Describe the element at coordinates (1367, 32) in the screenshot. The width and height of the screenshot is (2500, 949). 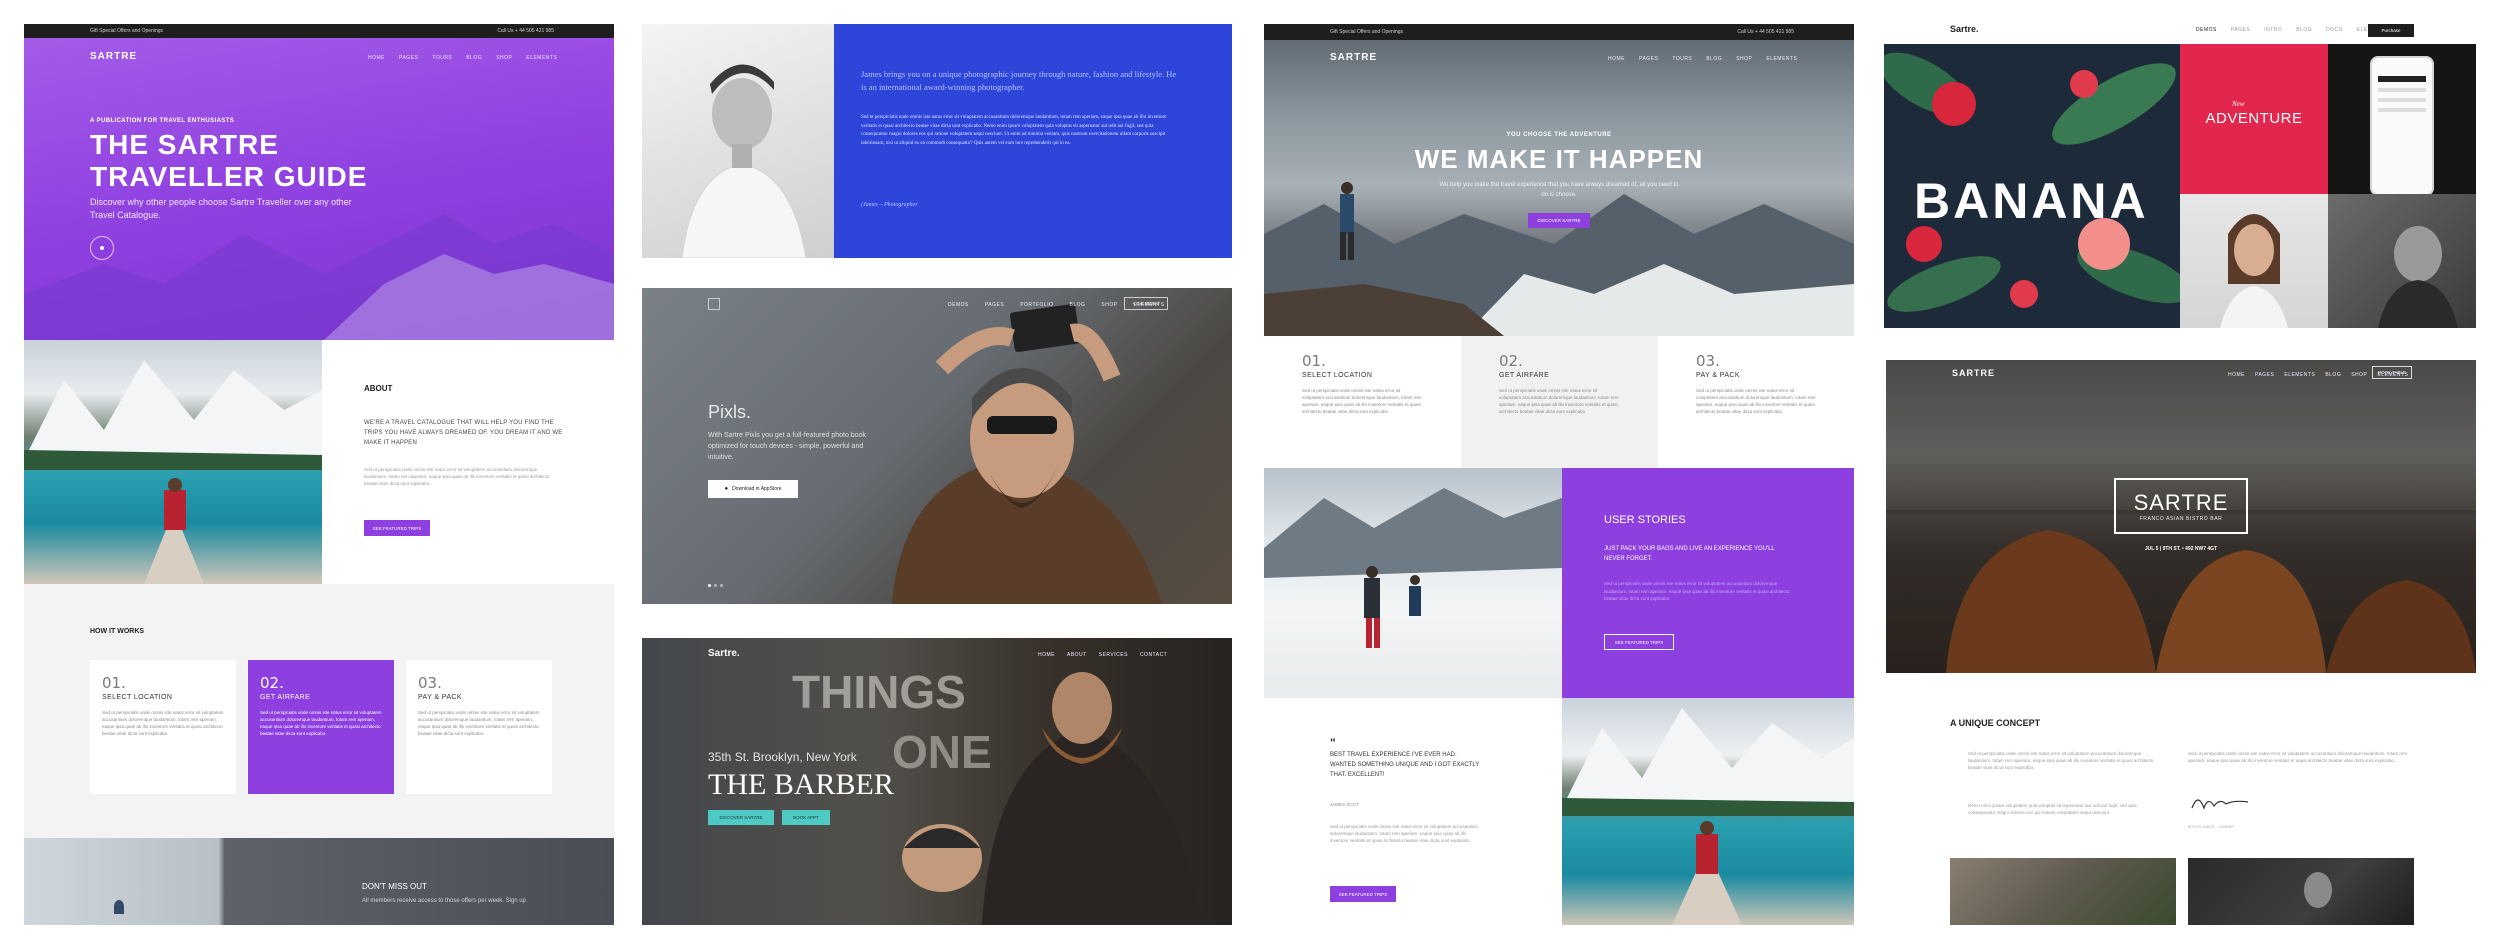
I see `topbar-left-text: Gift Special Offers and Openings` at that location.